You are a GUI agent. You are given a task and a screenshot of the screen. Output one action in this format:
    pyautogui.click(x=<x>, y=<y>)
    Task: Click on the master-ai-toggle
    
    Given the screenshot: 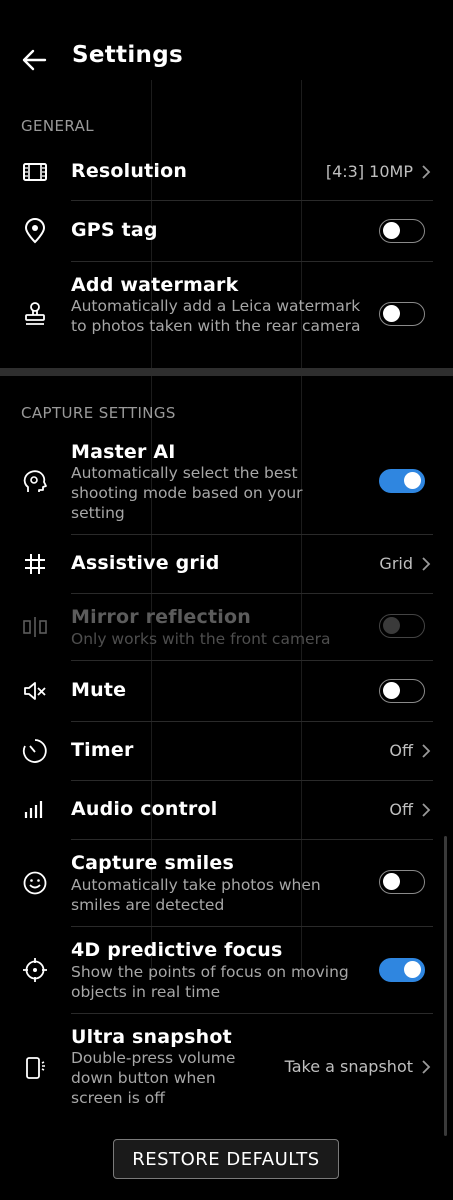 What is the action you would take?
    pyautogui.click(x=402, y=481)
    